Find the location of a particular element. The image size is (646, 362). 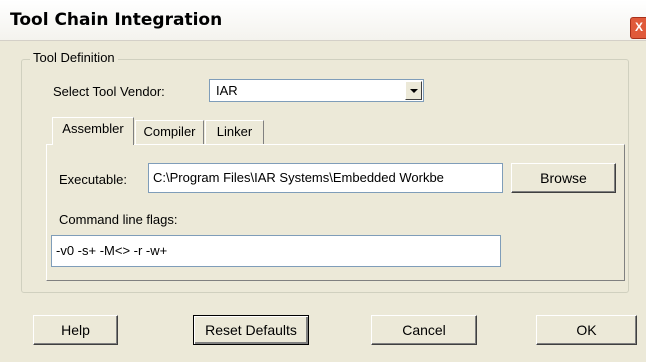

tab-assembler: Assembler is located at coordinates (93, 131).